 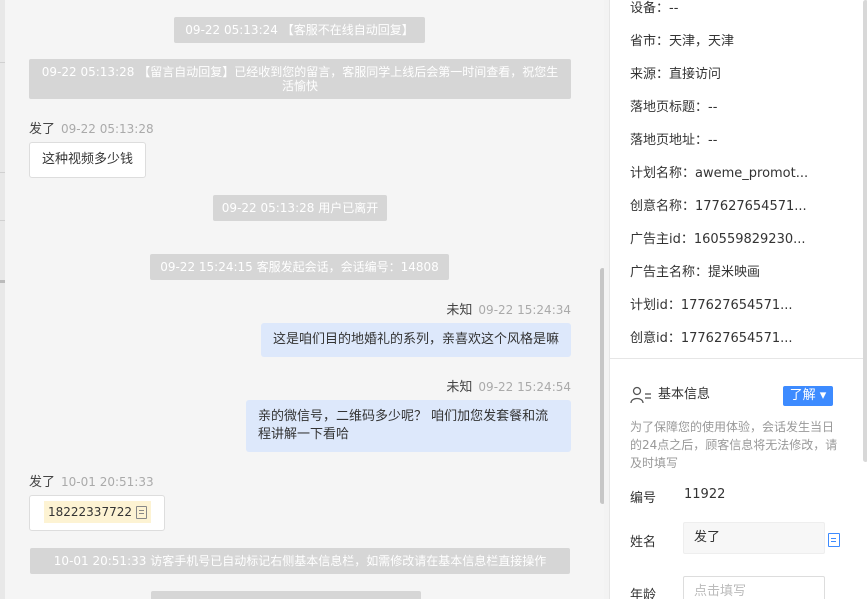 What do you see at coordinates (676, 74) in the screenshot?
I see `info-source: 来源：直接访问` at bounding box center [676, 74].